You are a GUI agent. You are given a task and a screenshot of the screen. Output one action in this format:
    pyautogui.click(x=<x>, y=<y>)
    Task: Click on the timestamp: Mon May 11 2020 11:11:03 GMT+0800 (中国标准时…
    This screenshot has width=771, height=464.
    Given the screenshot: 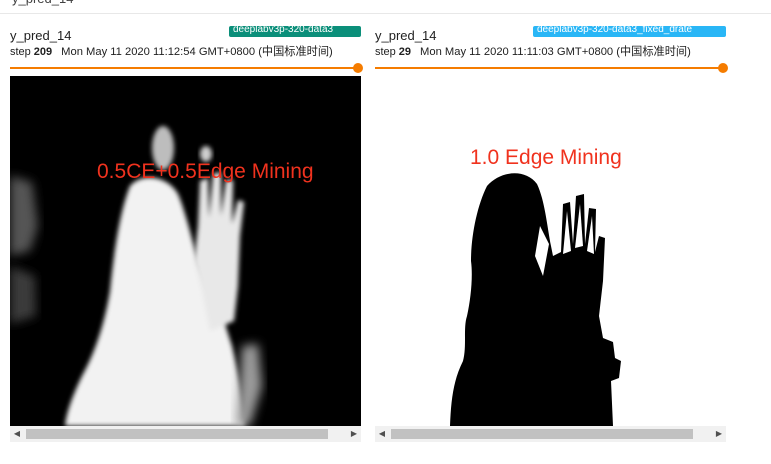 What is the action you would take?
    pyautogui.click(x=555, y=52)
    